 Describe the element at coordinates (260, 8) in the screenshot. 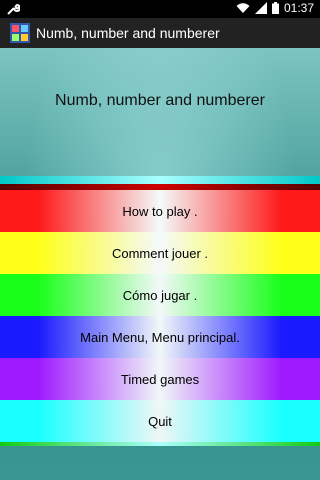

I see `signal-icon` at that location.